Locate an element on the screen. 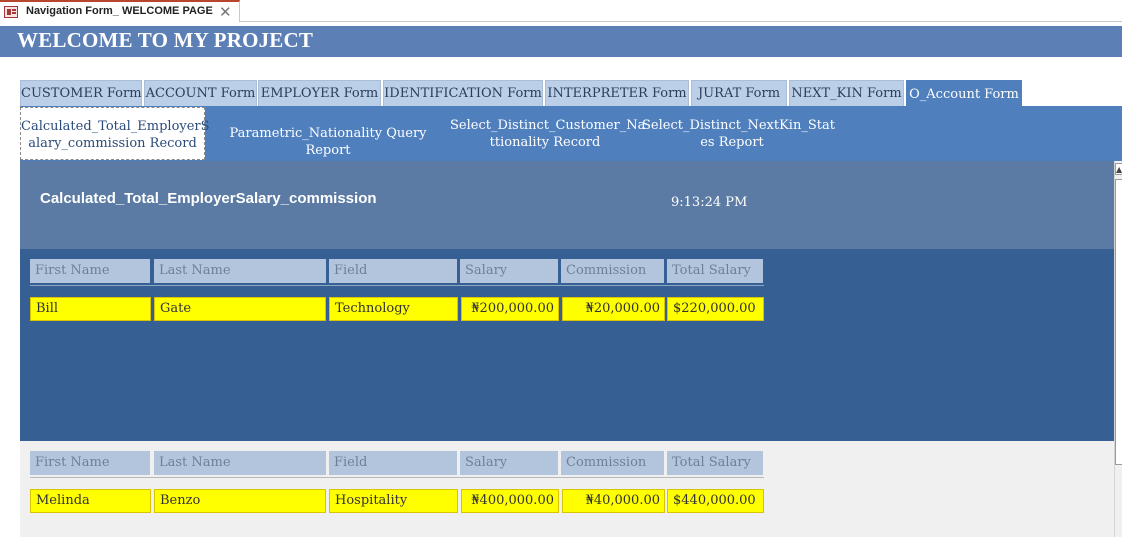 The width and height of the screenshot is (1122, 537). page-title: WELCOME TO MY PROJECT is located at coordinates (165, 40).